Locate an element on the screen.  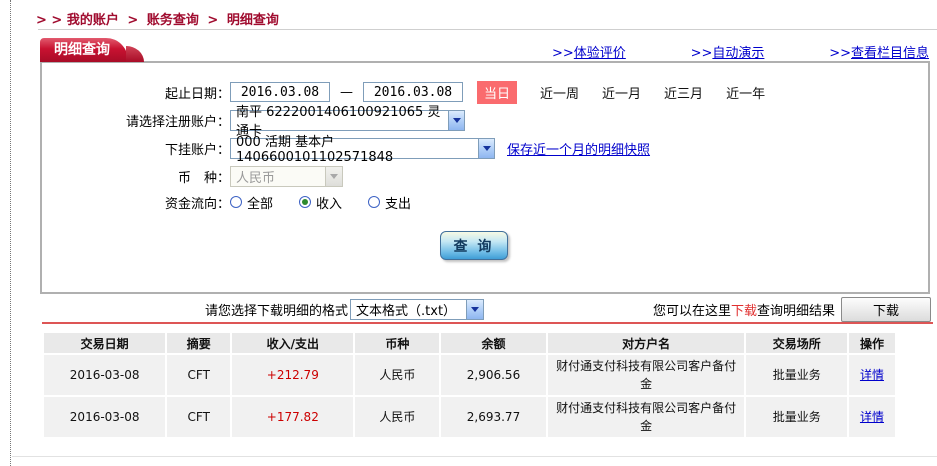
table-header-row: 交易日期 摘要 收入/支出 币种 余额 对方户名 交易场所 操作 is located at coordinates (469, 343).